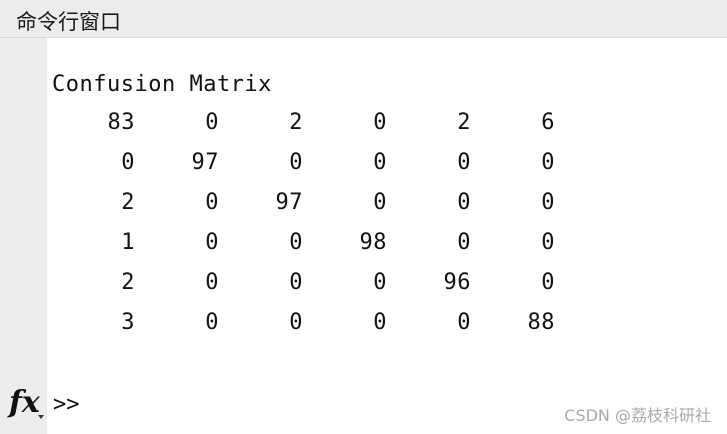 The image size is (727, 434). What do you see at coordinates (373, 242) in the screenshot?
I see `matrix-cell: 98` at bounding box center [373, 242].